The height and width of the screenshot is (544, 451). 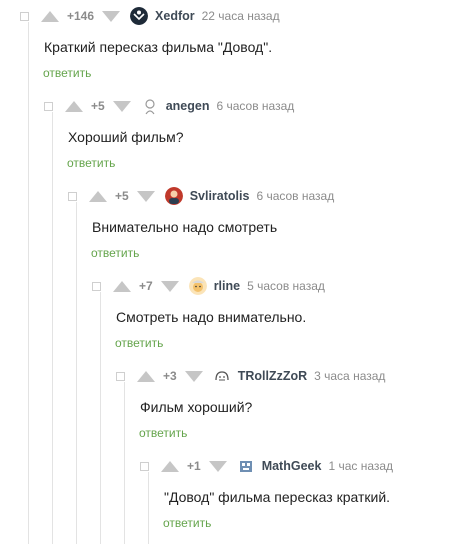 What do you see at coordinates (146, 286) in the screenshot?
I see `comment-rating: +7` at bounding box center [146, 286].